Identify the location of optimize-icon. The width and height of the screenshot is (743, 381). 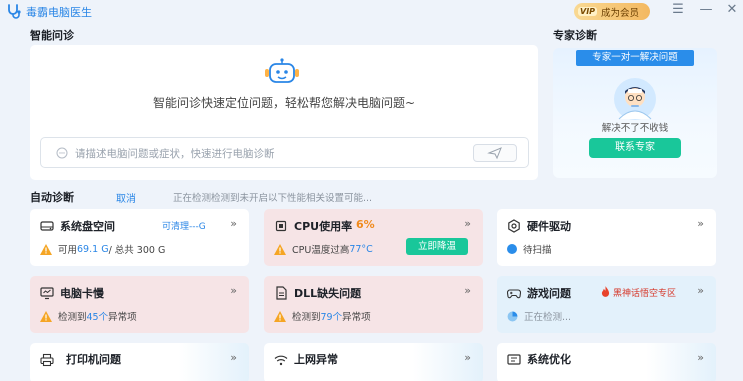
(514, 359).